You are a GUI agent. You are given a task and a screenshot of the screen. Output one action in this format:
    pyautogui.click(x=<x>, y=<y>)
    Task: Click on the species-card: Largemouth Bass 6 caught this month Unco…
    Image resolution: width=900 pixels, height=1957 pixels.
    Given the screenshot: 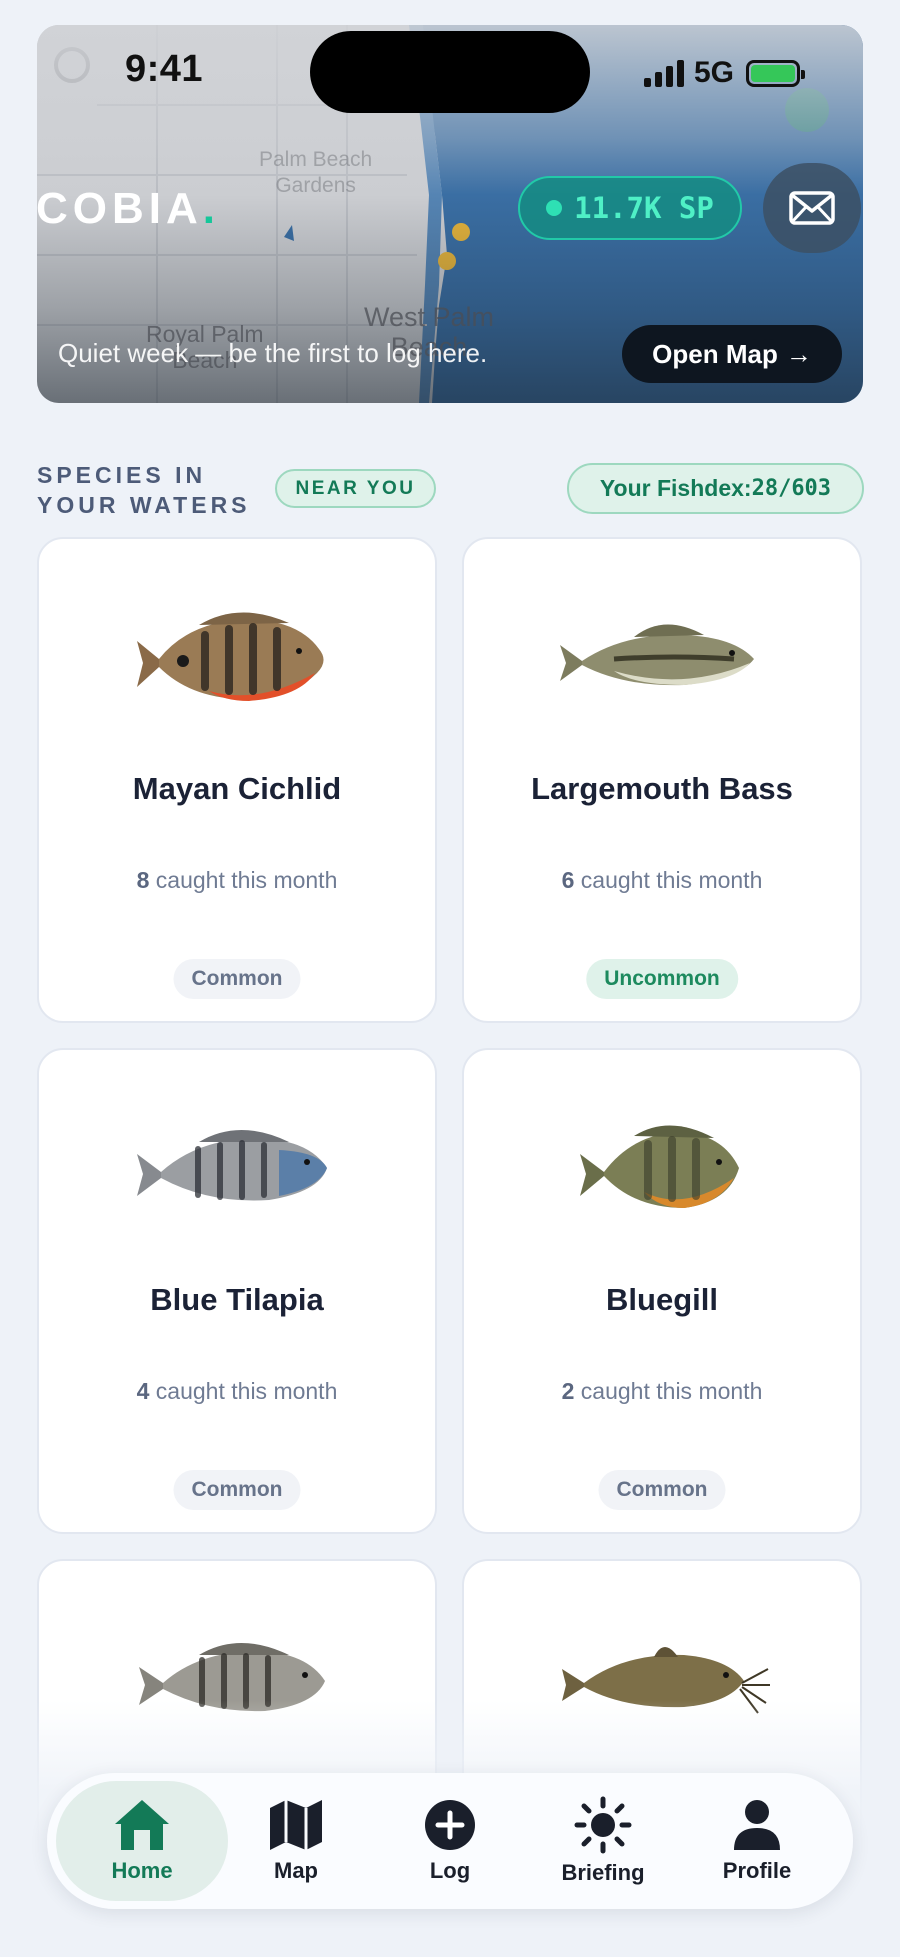 What is the action you would take?
    pyautogui.click(x=662, y=780)
    